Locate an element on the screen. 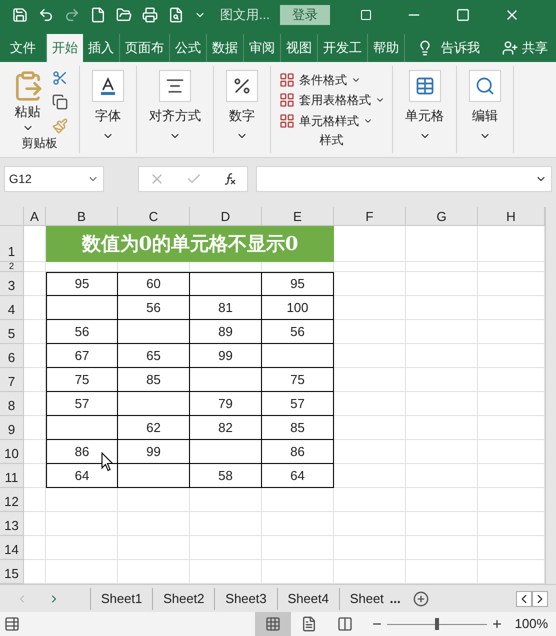 Image resolution: width=556 pixels, height=636 pixels. scroll-left-icon is located at coordinates (524, 598).